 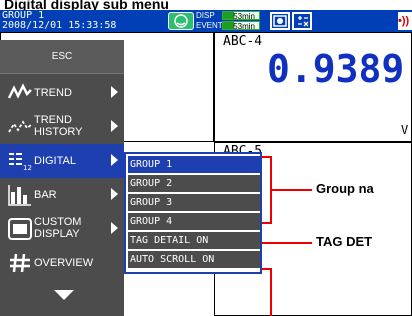 What do you see at coordinates (20, 195) in the screenshot?
I see `bar-icon` at bounding box center [20, 195].